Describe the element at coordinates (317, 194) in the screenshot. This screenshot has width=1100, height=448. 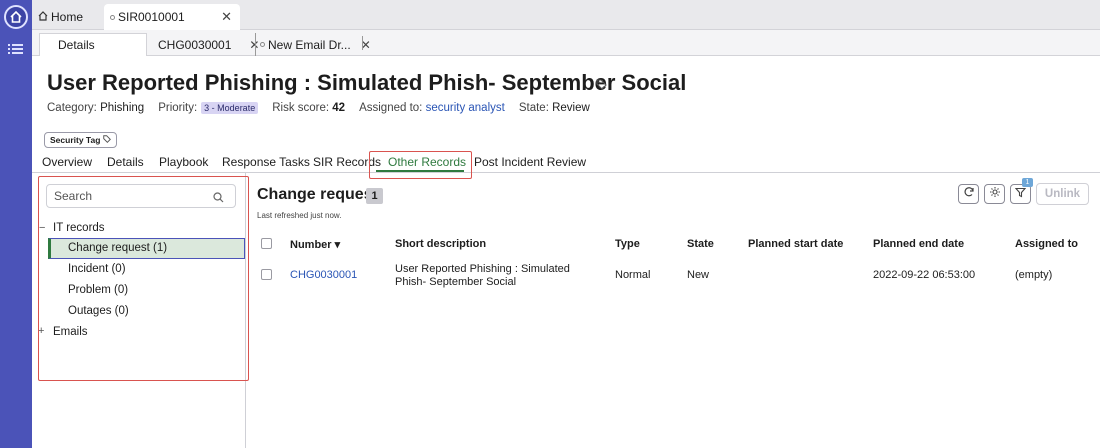
I see `list-title: Change request` at that location.